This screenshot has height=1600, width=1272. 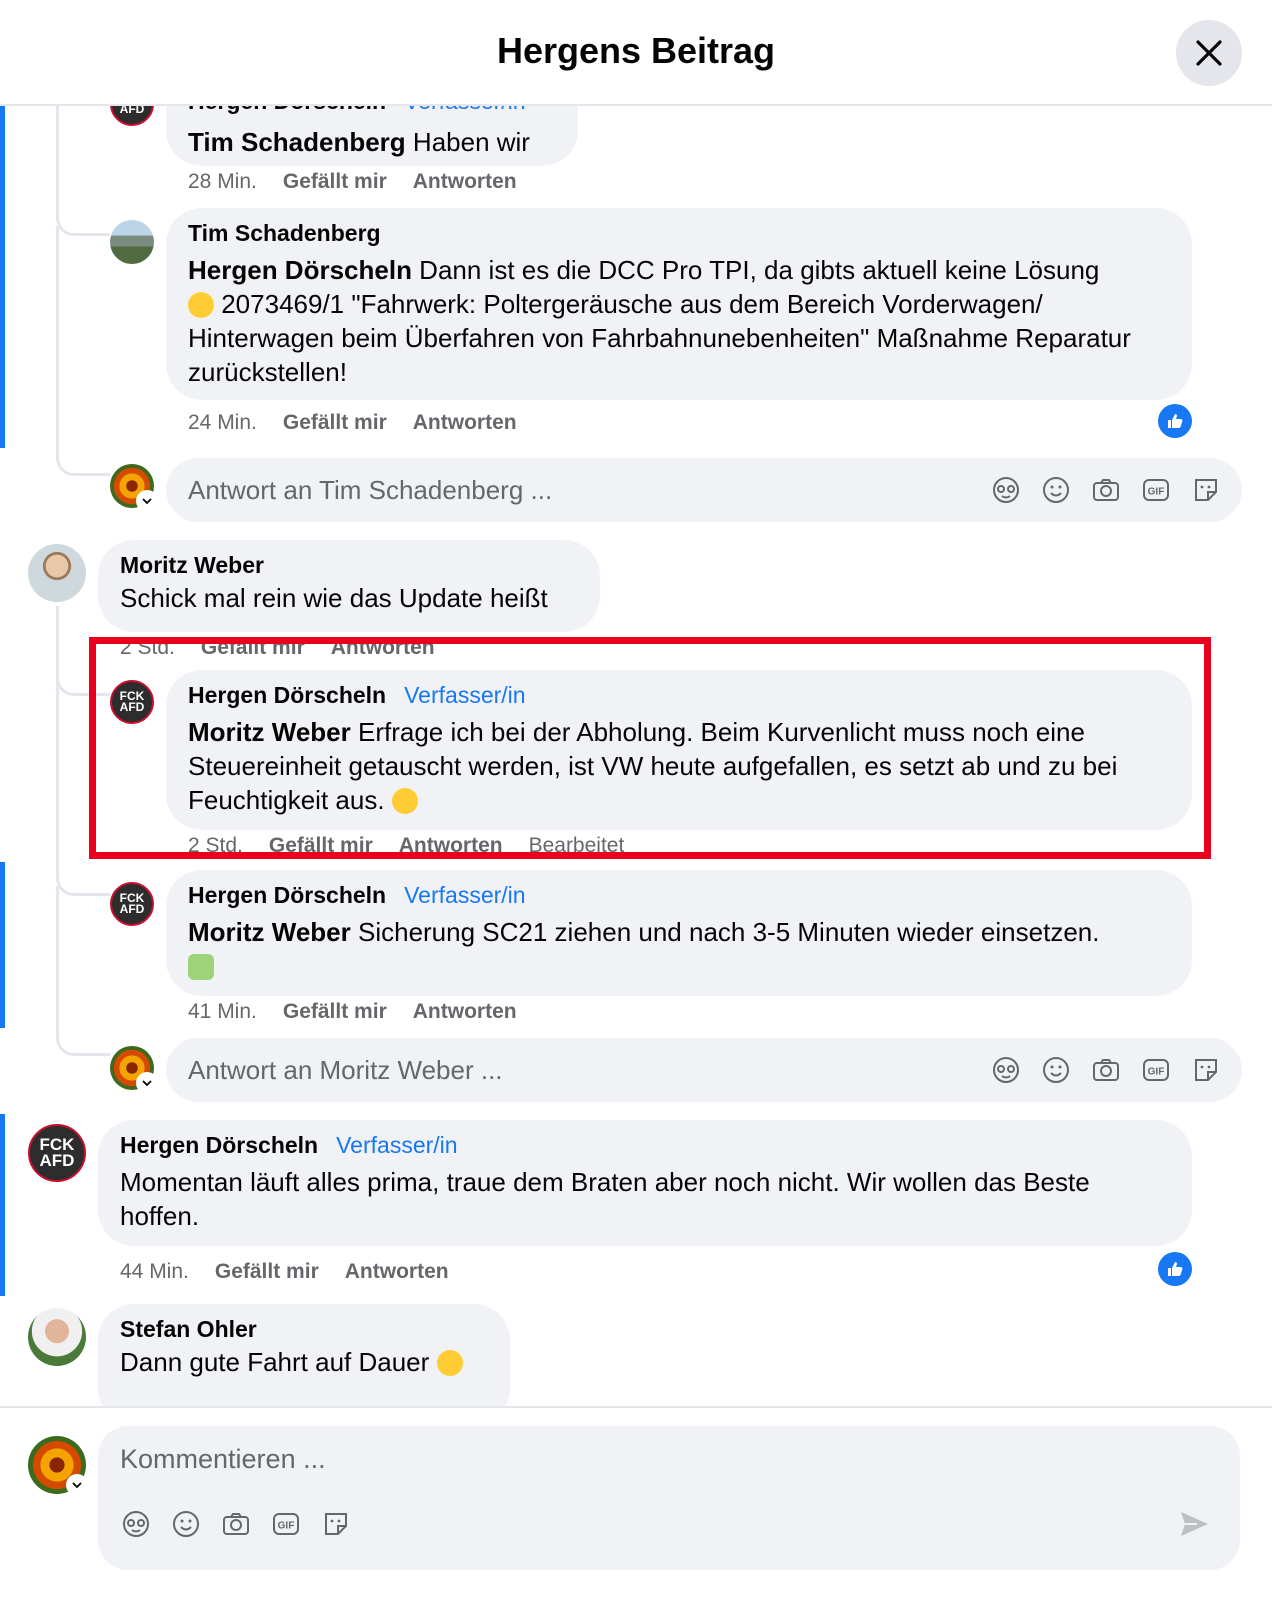 I want to click on comment-input: Kommentieren ... GIF, so click(x=669, y=1498).